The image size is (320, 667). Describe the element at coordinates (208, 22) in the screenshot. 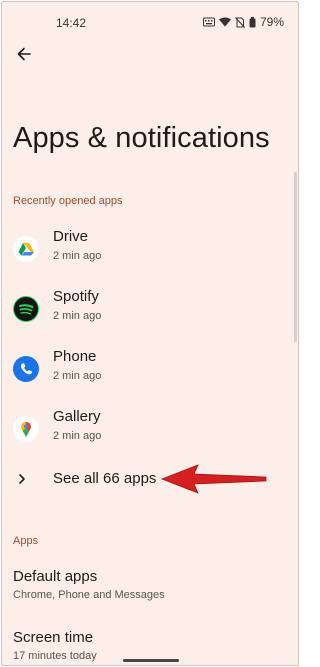

I see `keyboard-icon` at that location.